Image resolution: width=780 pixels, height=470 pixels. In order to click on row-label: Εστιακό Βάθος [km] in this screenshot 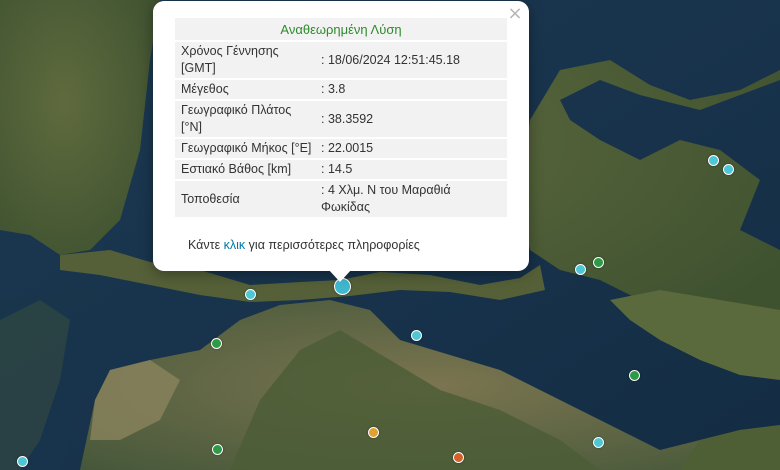, I will do `click(247, 169)`.